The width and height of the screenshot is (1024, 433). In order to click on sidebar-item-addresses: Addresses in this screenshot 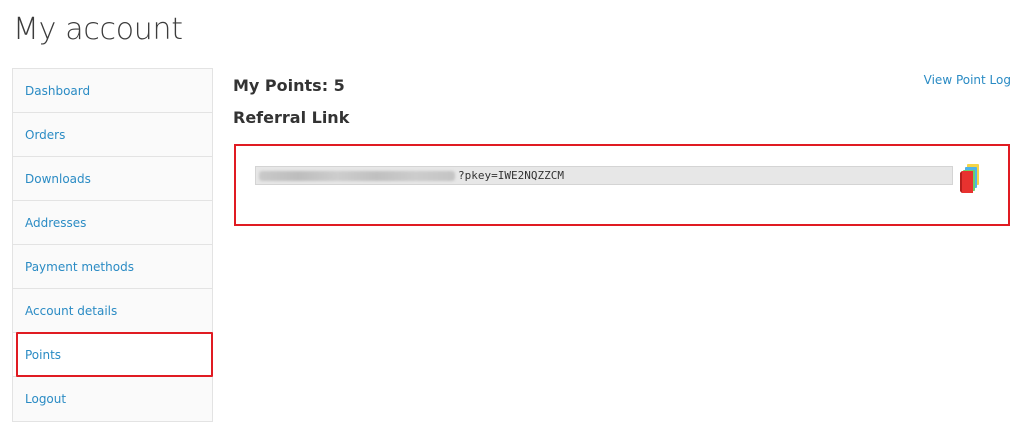, I will do `click(112, 223)`.